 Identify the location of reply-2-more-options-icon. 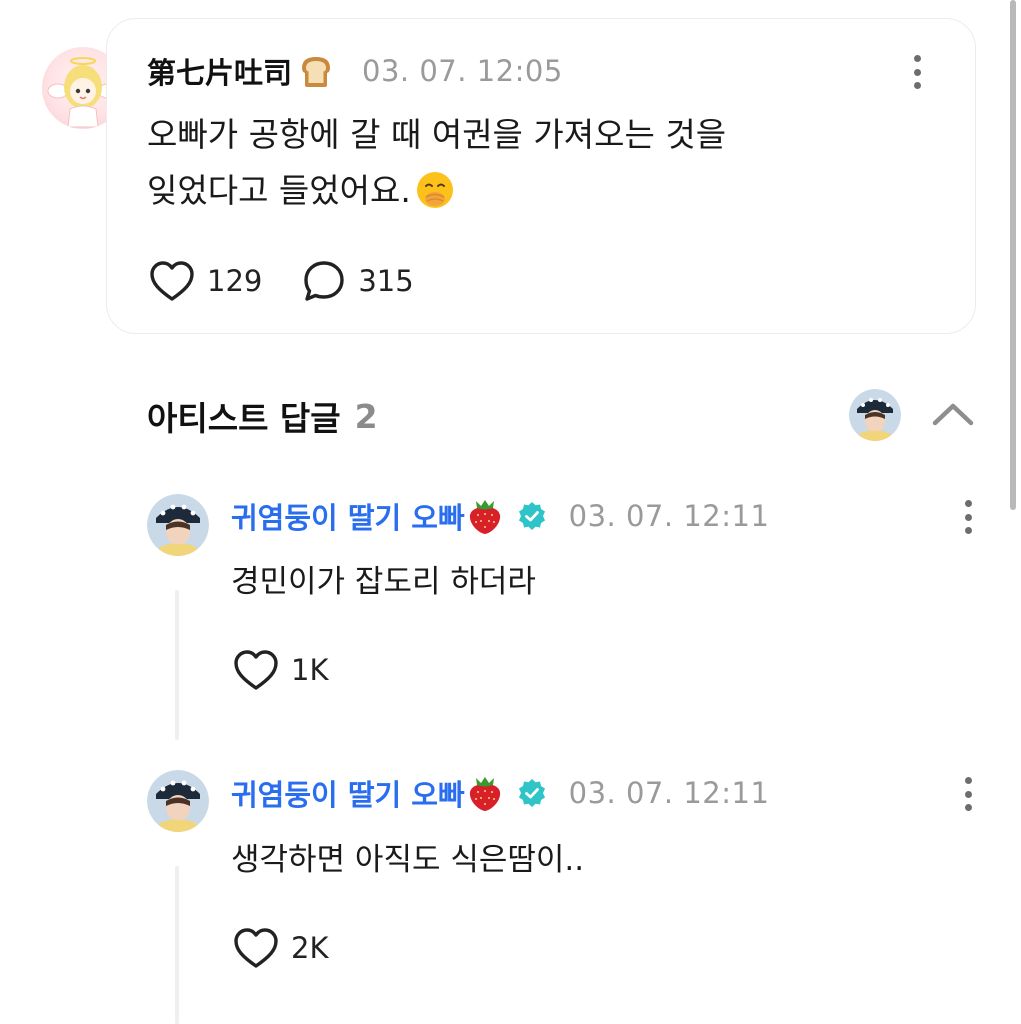
(968, 794).